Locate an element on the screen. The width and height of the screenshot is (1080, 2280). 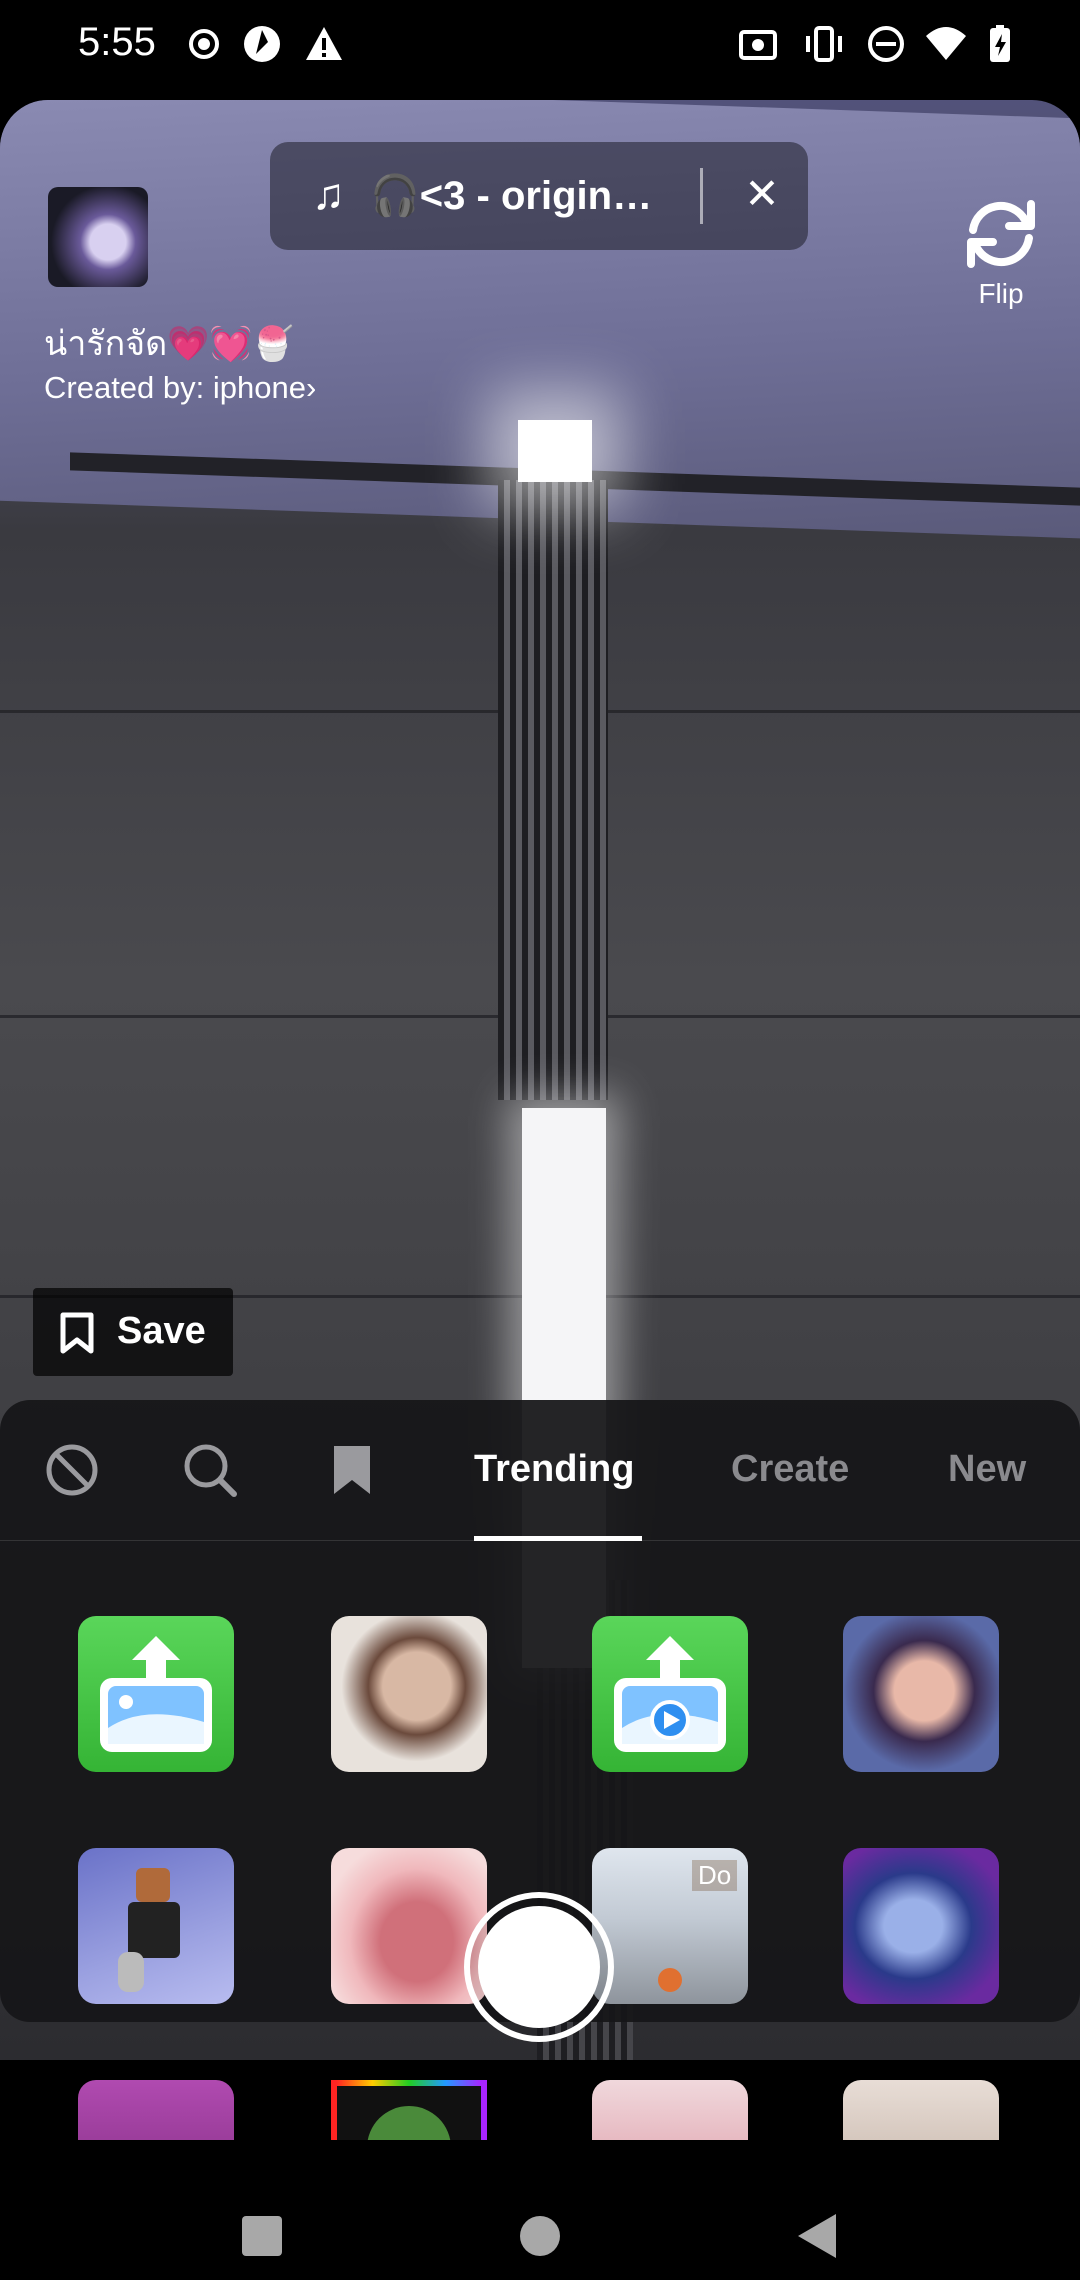
none-icon is located at coordinates (72, 1470).